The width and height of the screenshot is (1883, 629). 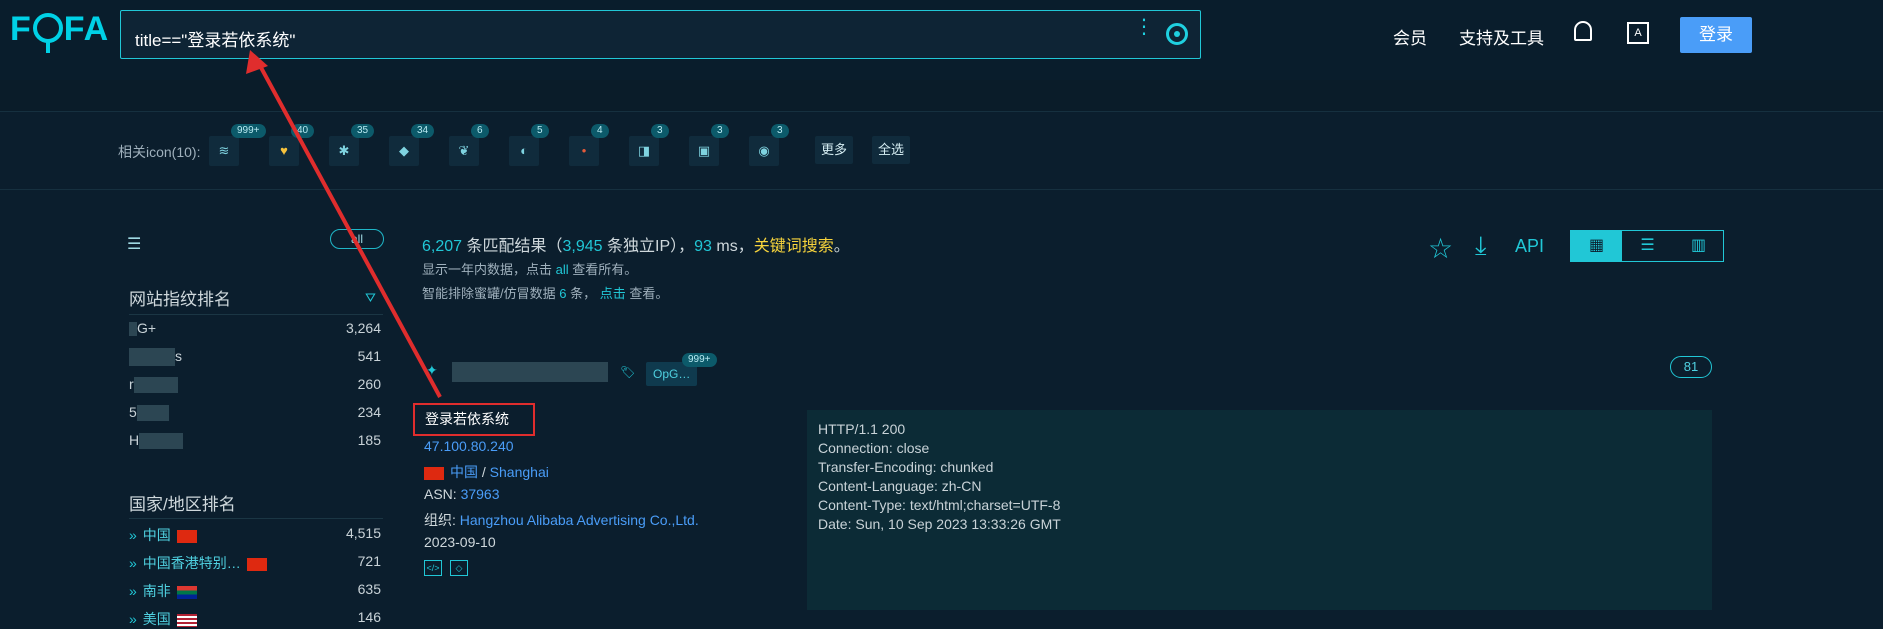 I want to click on related-icons-label: 相关icon(10):, so click(x=159, y=152).